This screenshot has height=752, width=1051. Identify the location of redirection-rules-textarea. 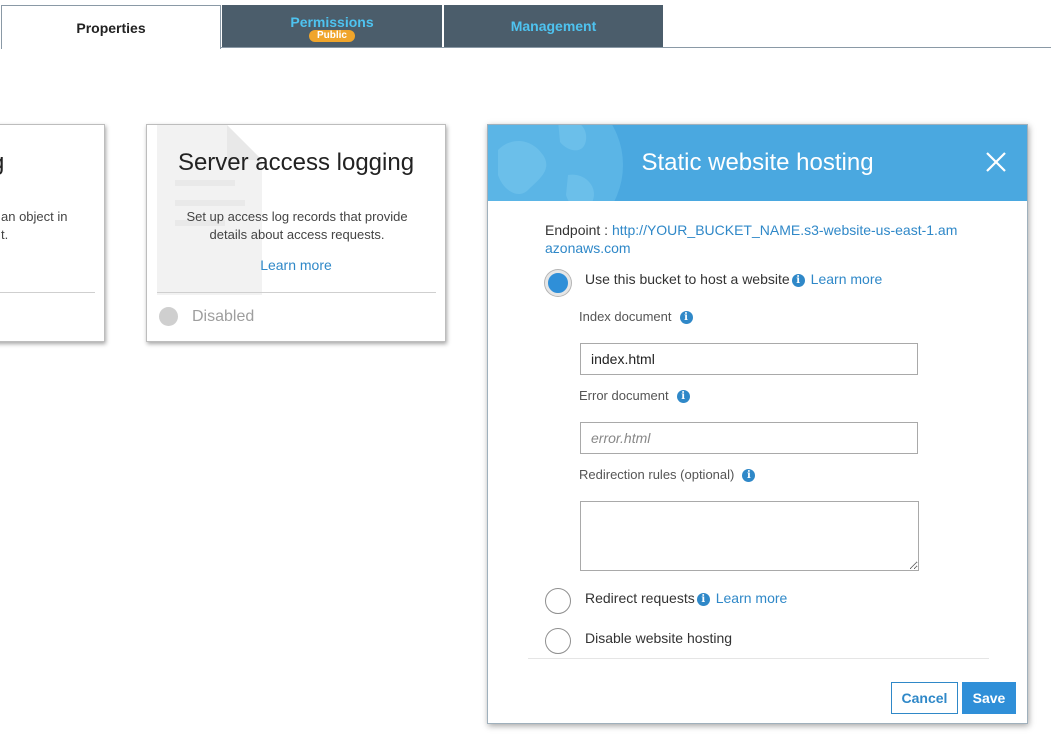
(749, 536).